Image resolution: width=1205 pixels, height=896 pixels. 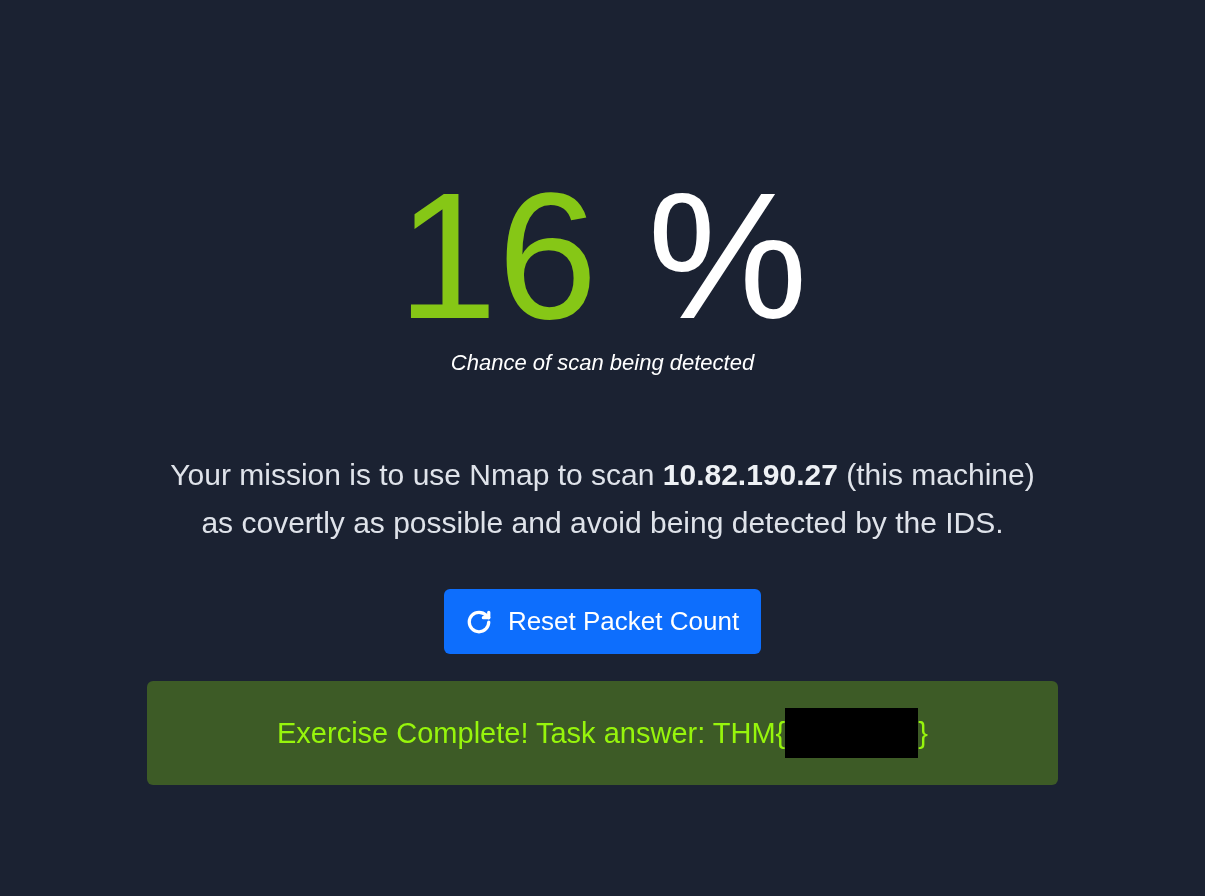 What do you see at coordinates (602, 621) in the screenshot?
I see `reset-packet-count-button: Reset Packet Count` at bounding box center [602, 621].